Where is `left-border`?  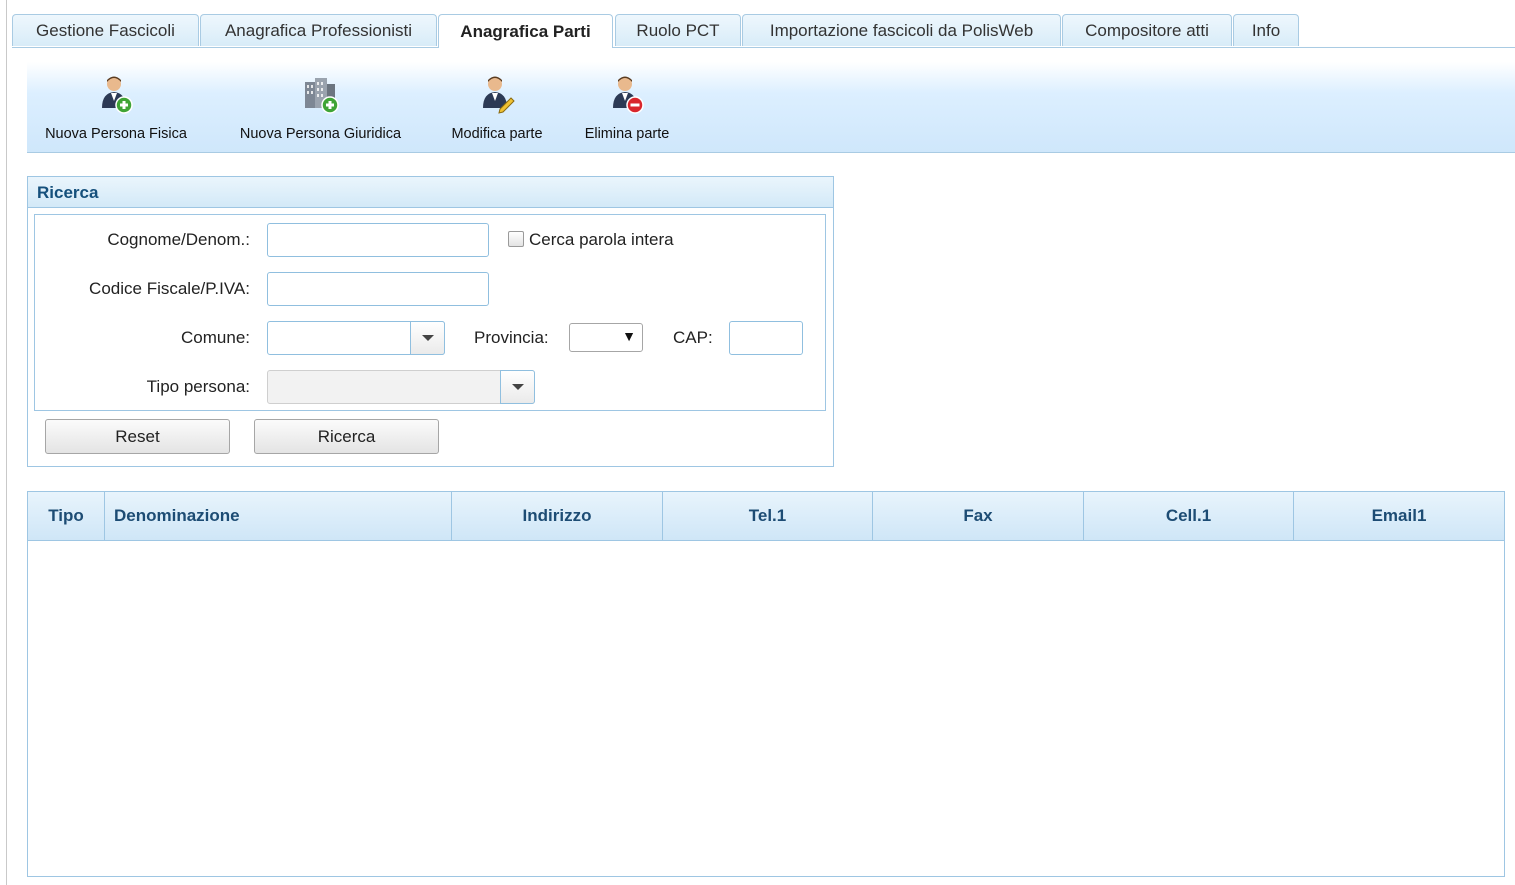 left-border is located at coordinates (6, 442).